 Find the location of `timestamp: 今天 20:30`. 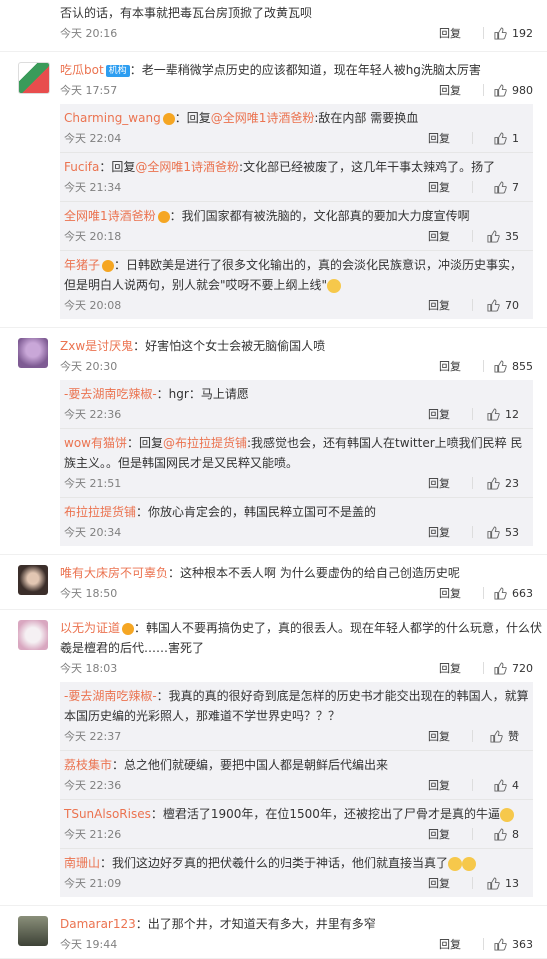

timestamp: 今天 20:30 is located at coordinates (89, 366).